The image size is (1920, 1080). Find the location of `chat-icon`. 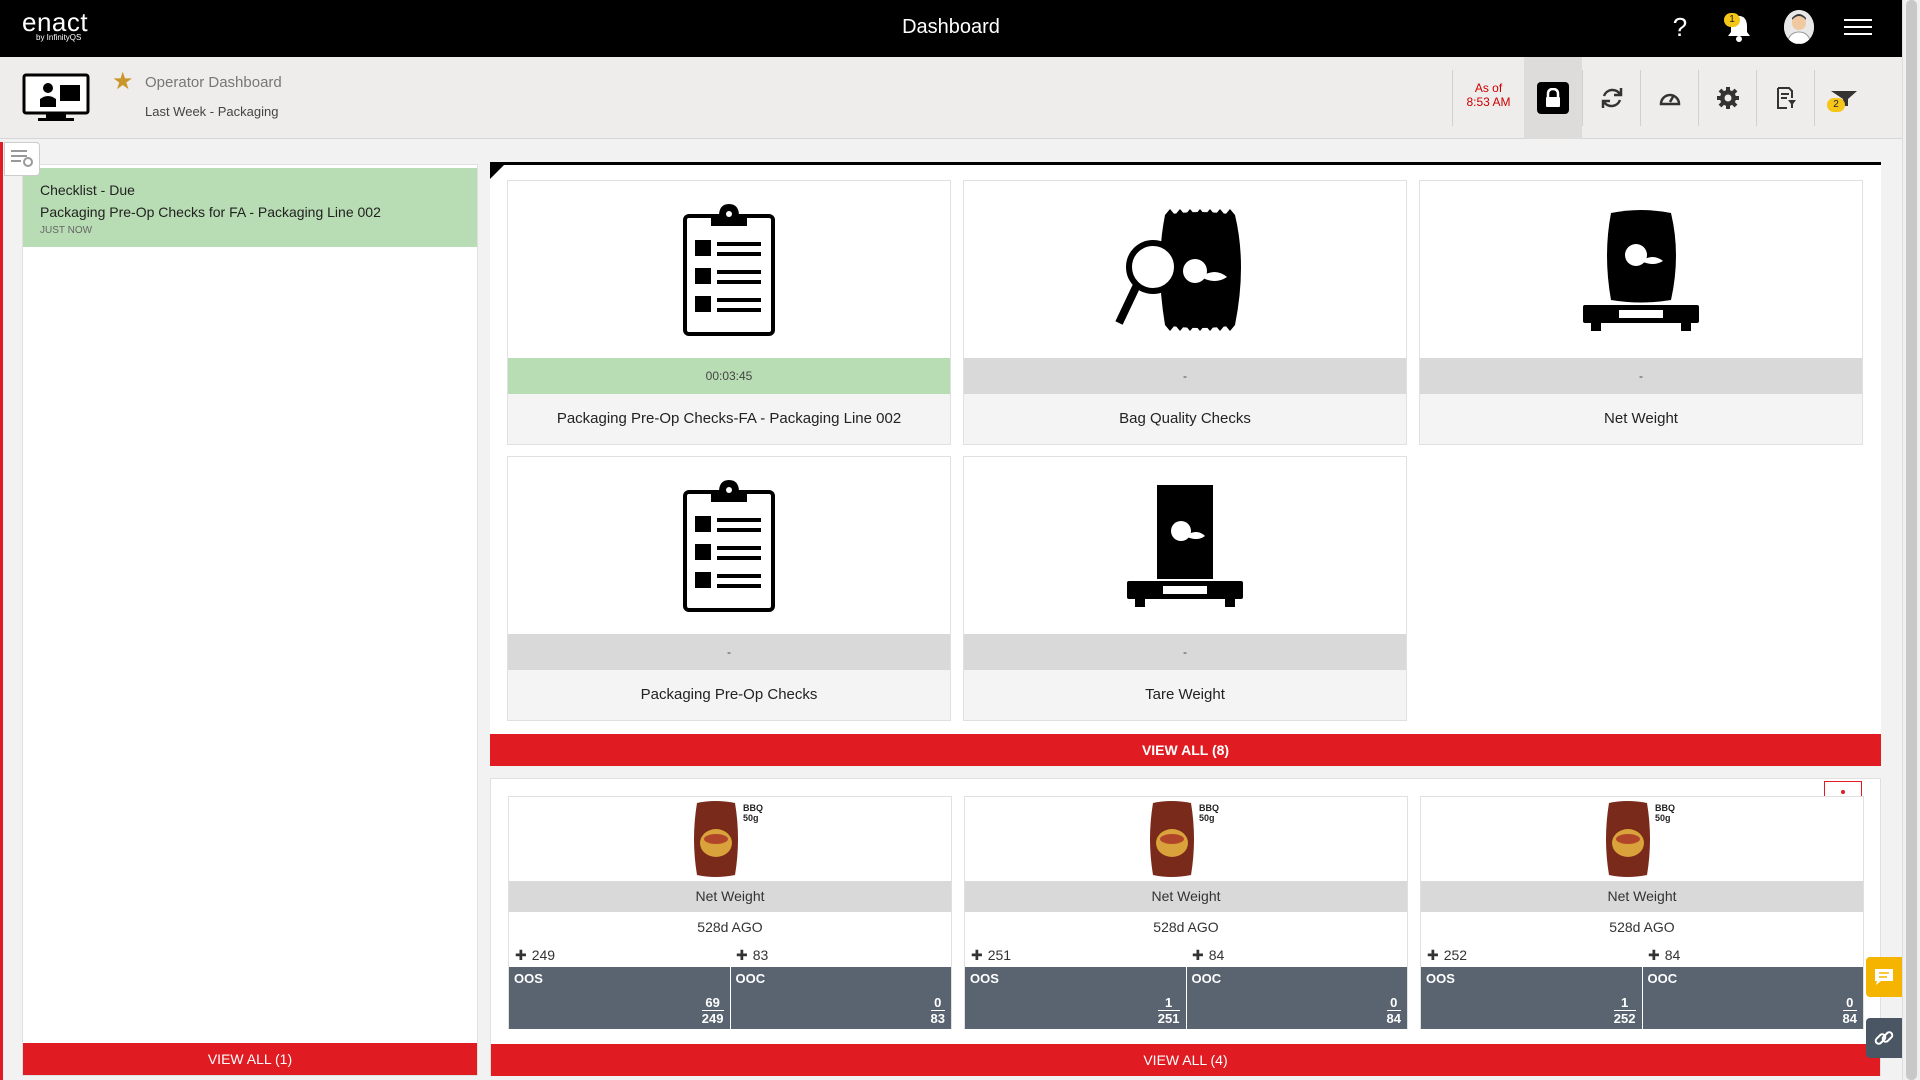

chat-icon is located at coordinates (1884, 977).